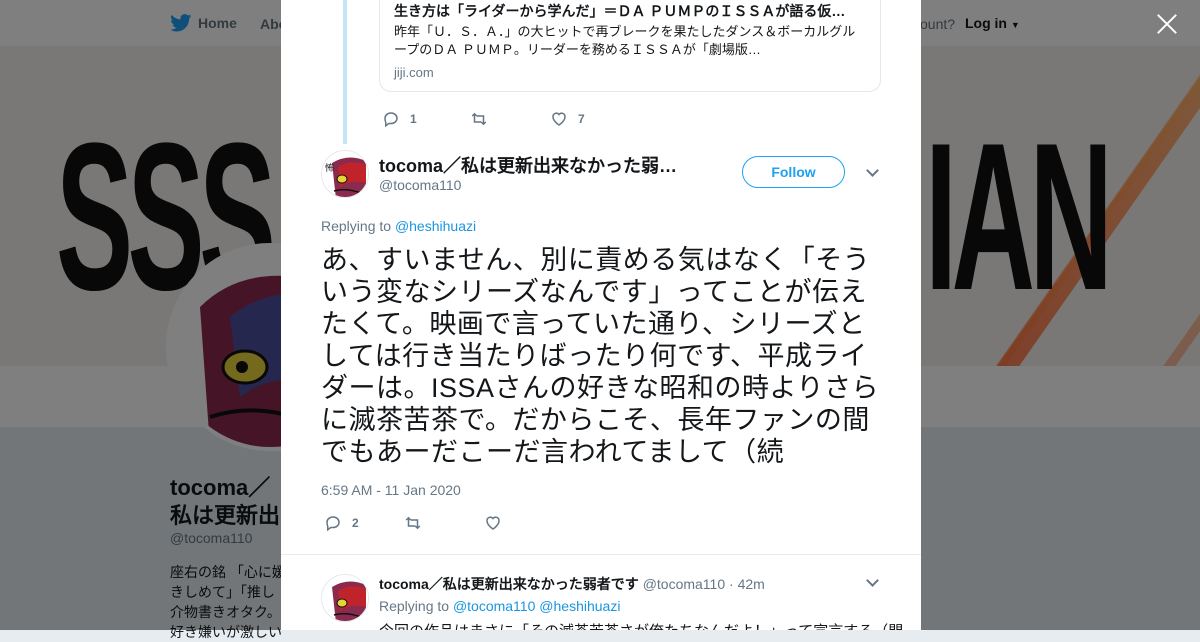  I want to click on reply-replying-to: Replying to @tocoma110 @heshihuazi, so click(499, 606).